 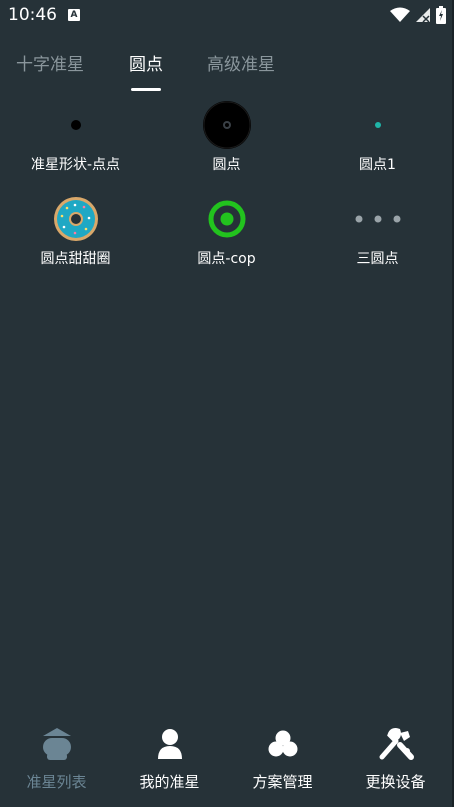 I want to click on teal-dot-icon, so click(x=377, y=125).